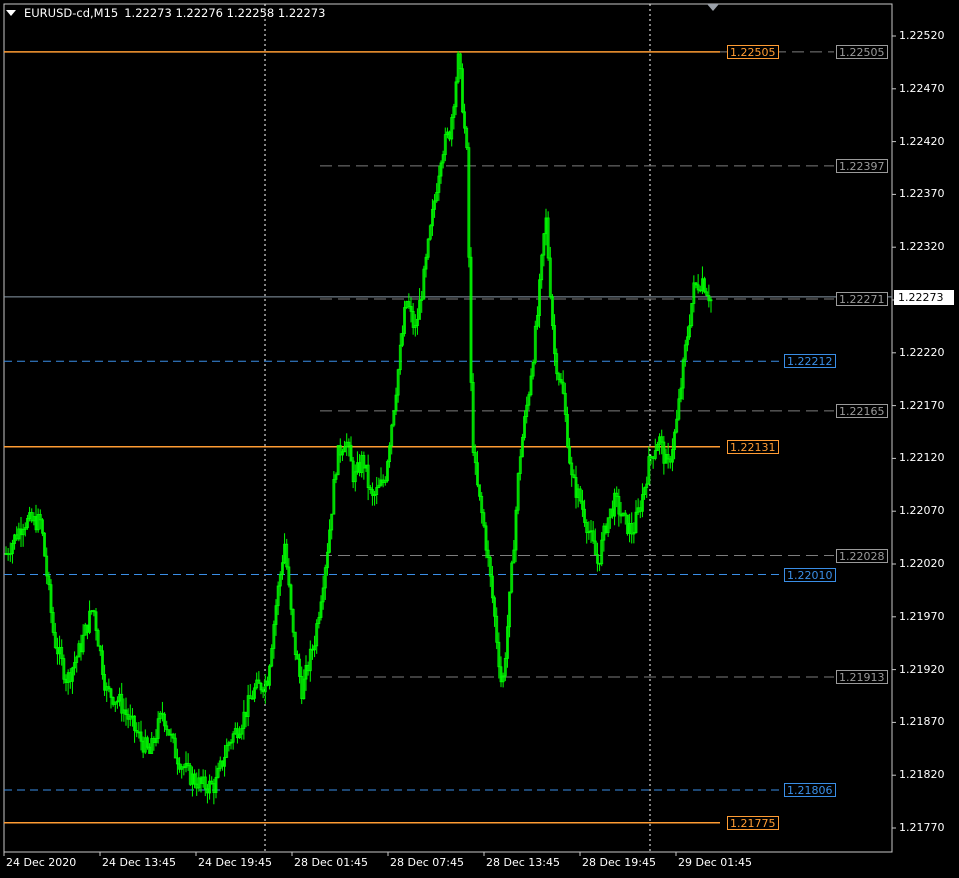  I want to click on time-tick-label: 29 Dec 01:45, so click(715, 862).